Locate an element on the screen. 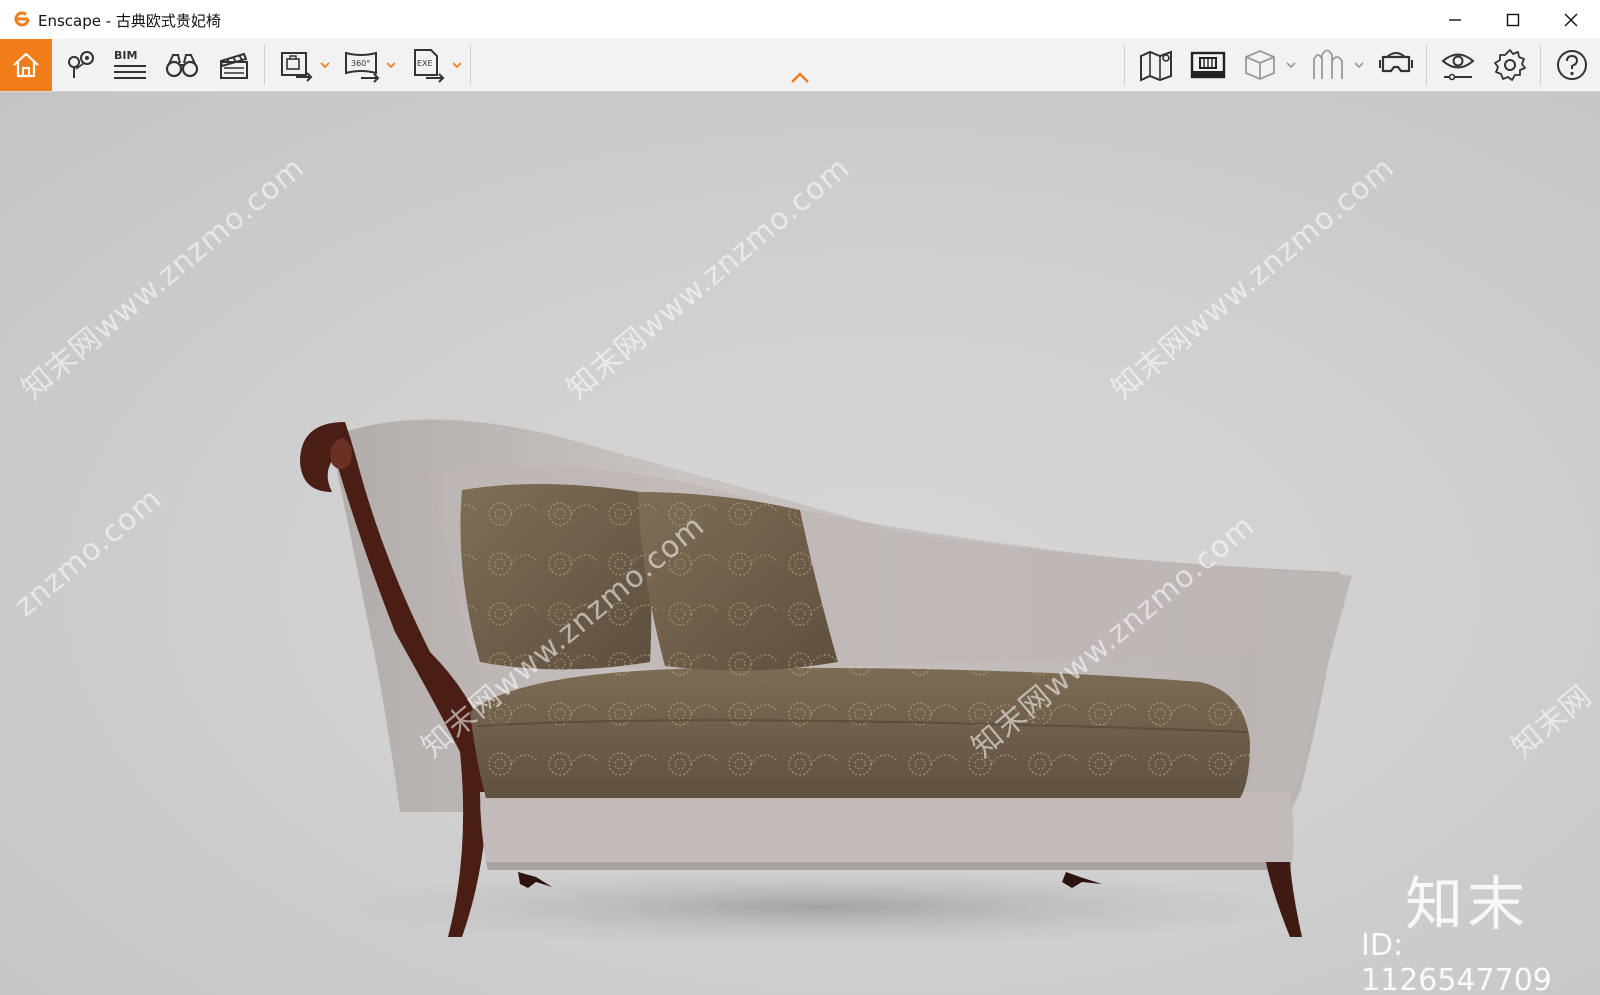 Image resolution: width=1600 pixels, height=995 pixels. minimize-icon is located at coordinates (1455, 19).